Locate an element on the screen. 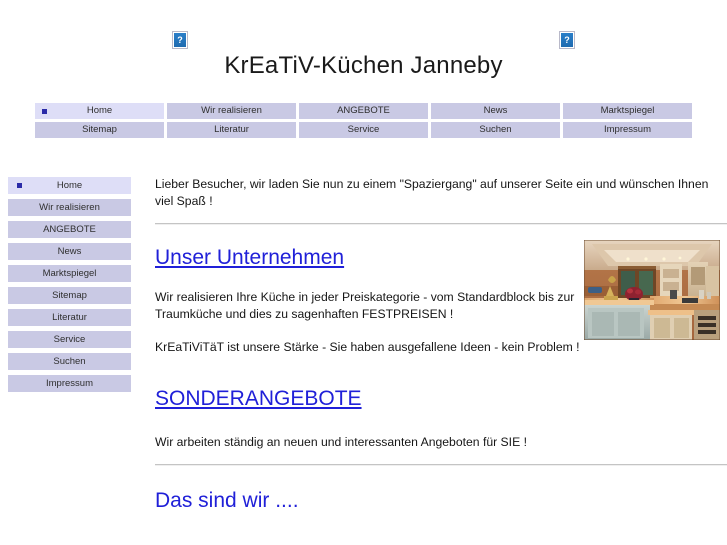 The width and height of the screenshot is (727, 545). topnav-item-label: Wir realisieren is located at coordinates (231, 110).